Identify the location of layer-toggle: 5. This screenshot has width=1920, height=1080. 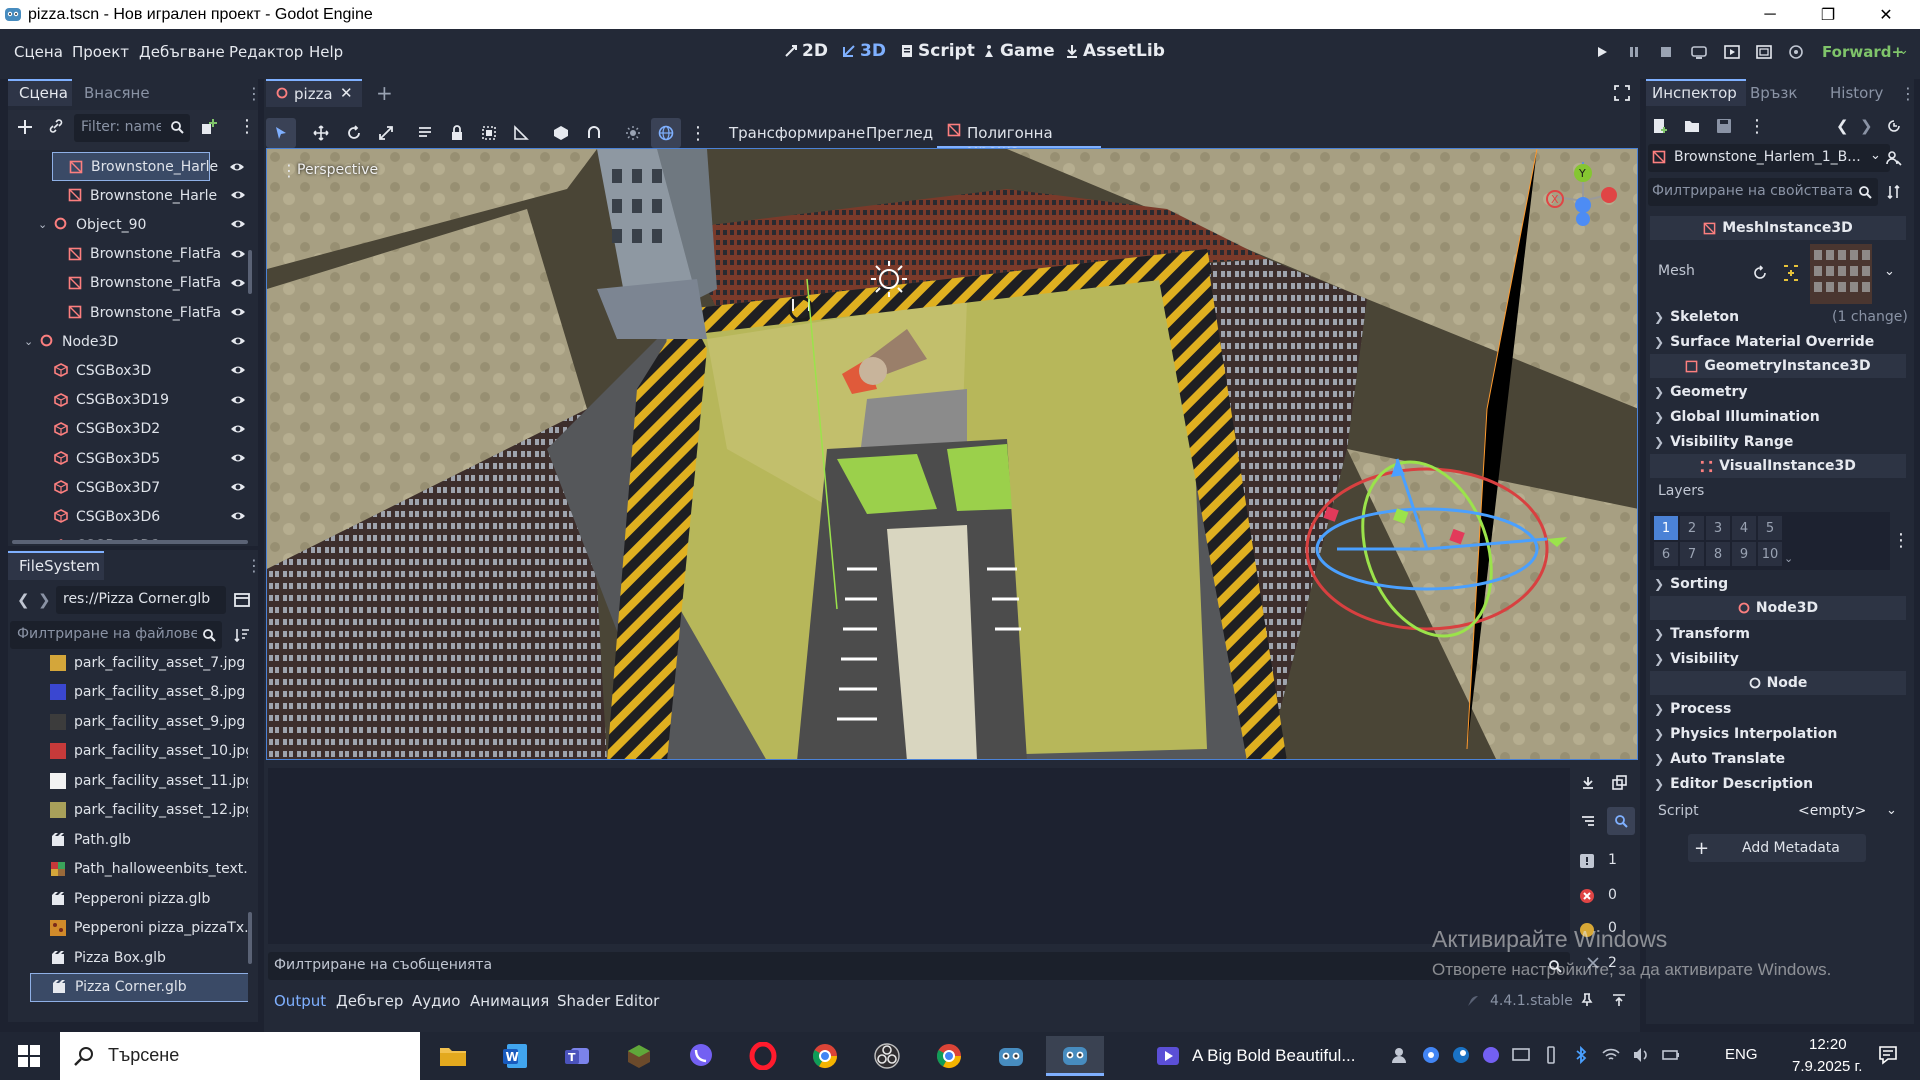
(1770, 528).